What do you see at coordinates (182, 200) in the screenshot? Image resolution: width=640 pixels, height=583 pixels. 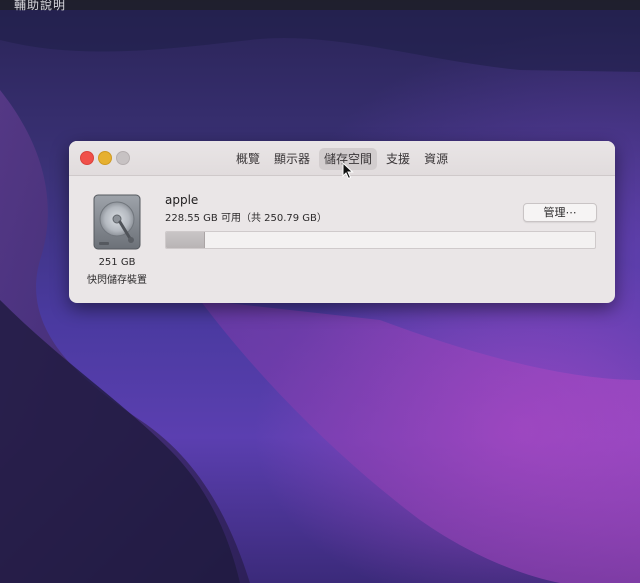 I see `volume-name: apple` at bounding box center [182, 200].